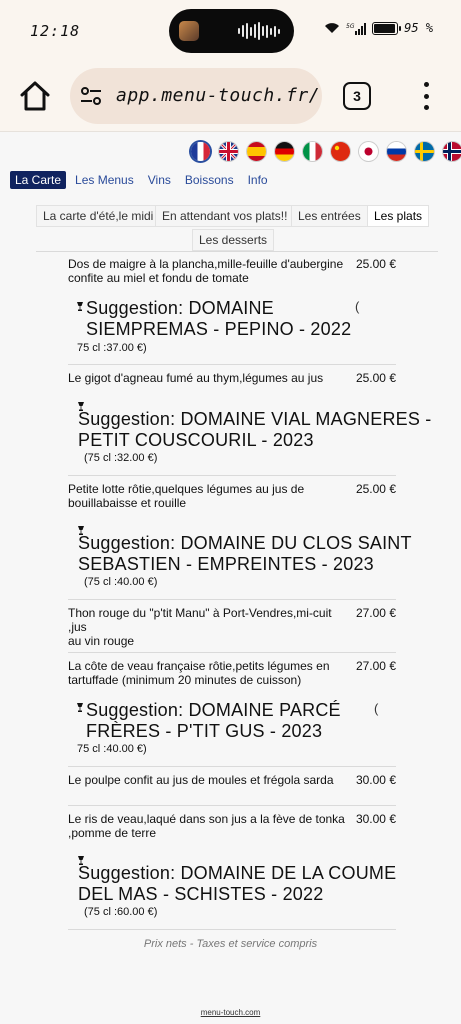 This screenshot has height=1024, width=461. Describe the element at coordinates (329, 216) in the screenshot. I see `tab-entrees: Les entrées` at that location.